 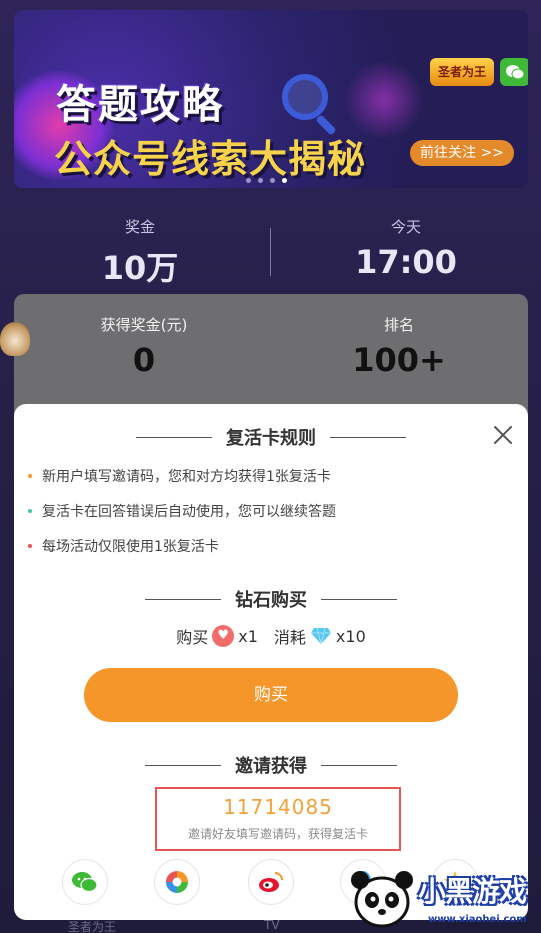 What do you see at coordinates (289, 637) in the screenshot?
I see `cost-prefix: 消耗` at bounding box center [289, 637].